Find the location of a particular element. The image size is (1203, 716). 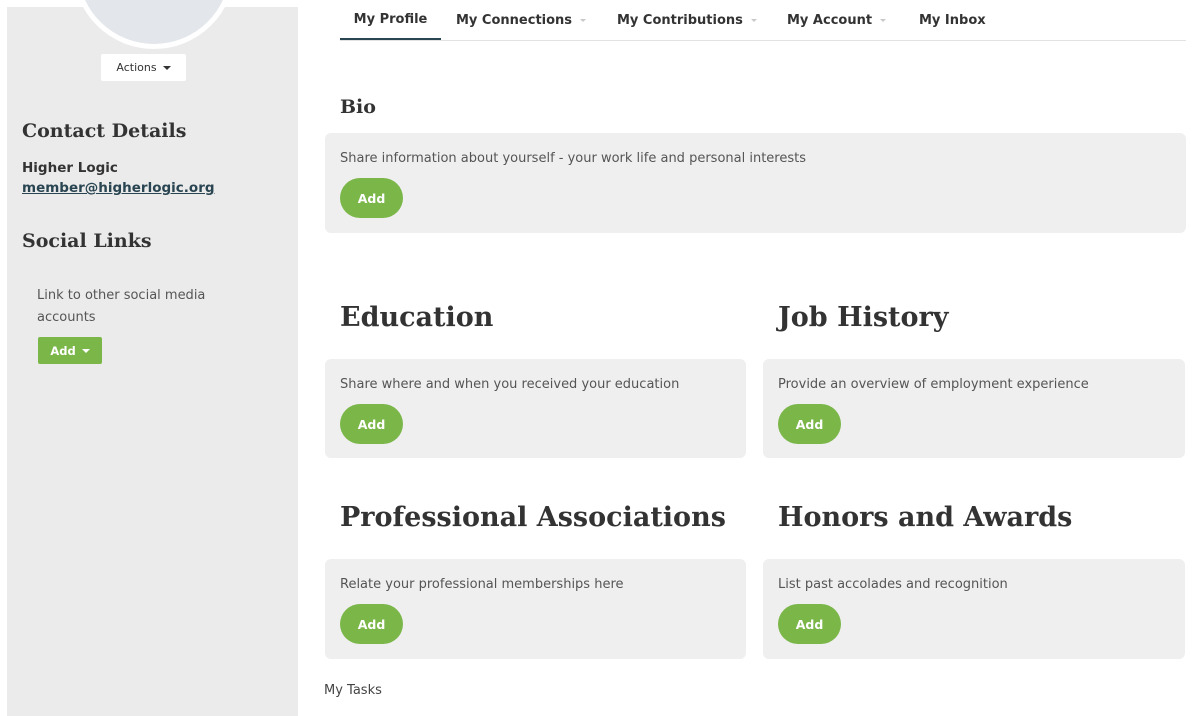

actions-dropdown-button: Actions is located at coordinates (143, 67).